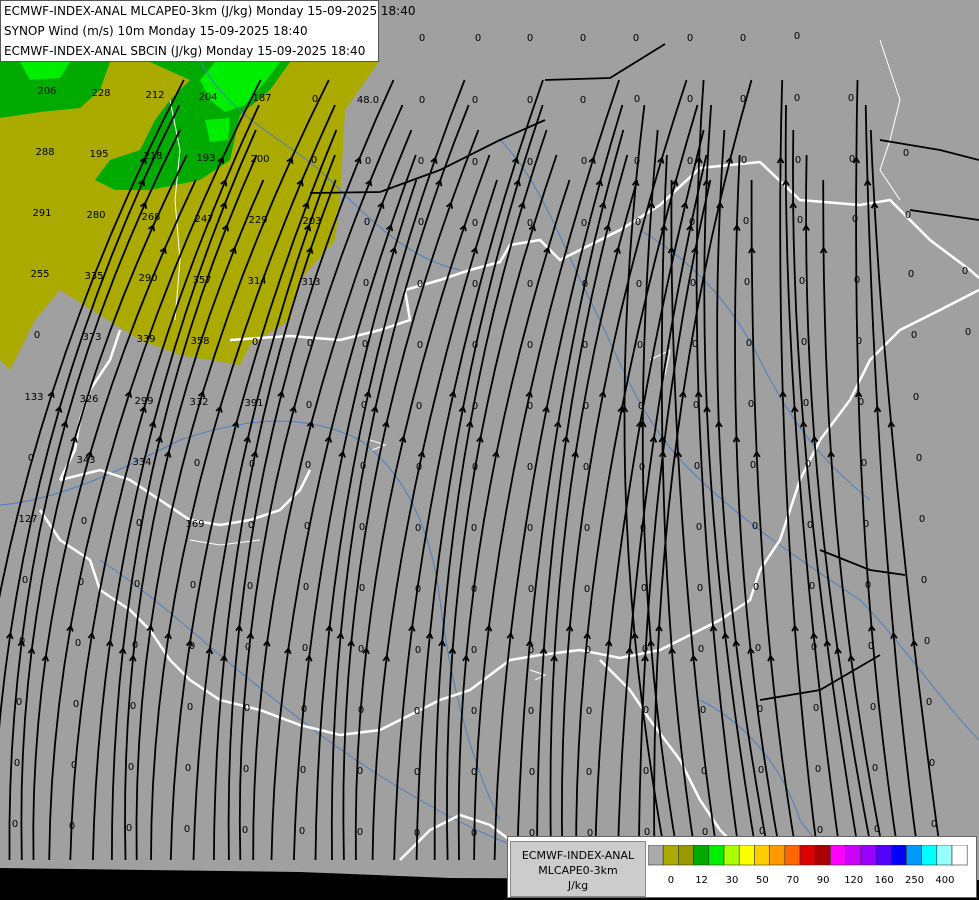  What do you see at coordinates (85, 460) in the screenshot?
I see `cape-value-label: 343` at bounding box center [85, 460].